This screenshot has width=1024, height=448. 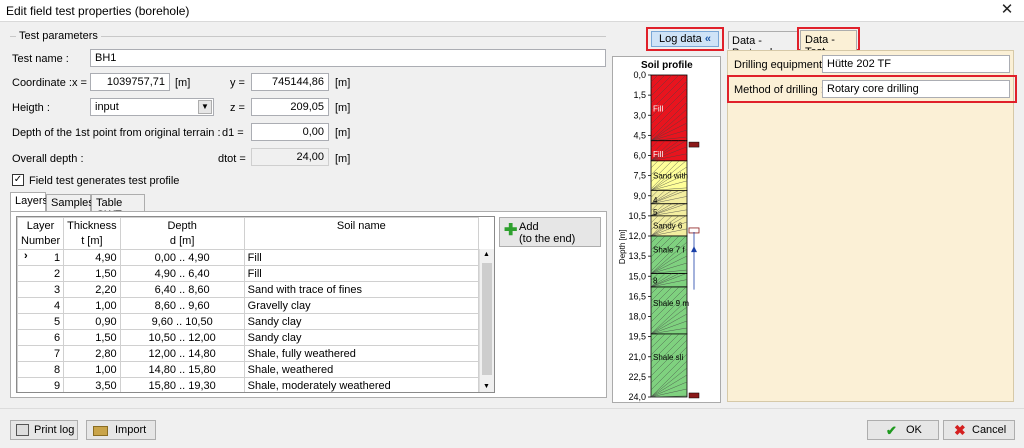 I want to click on height-select-value: input, so click(x=107, y=107).